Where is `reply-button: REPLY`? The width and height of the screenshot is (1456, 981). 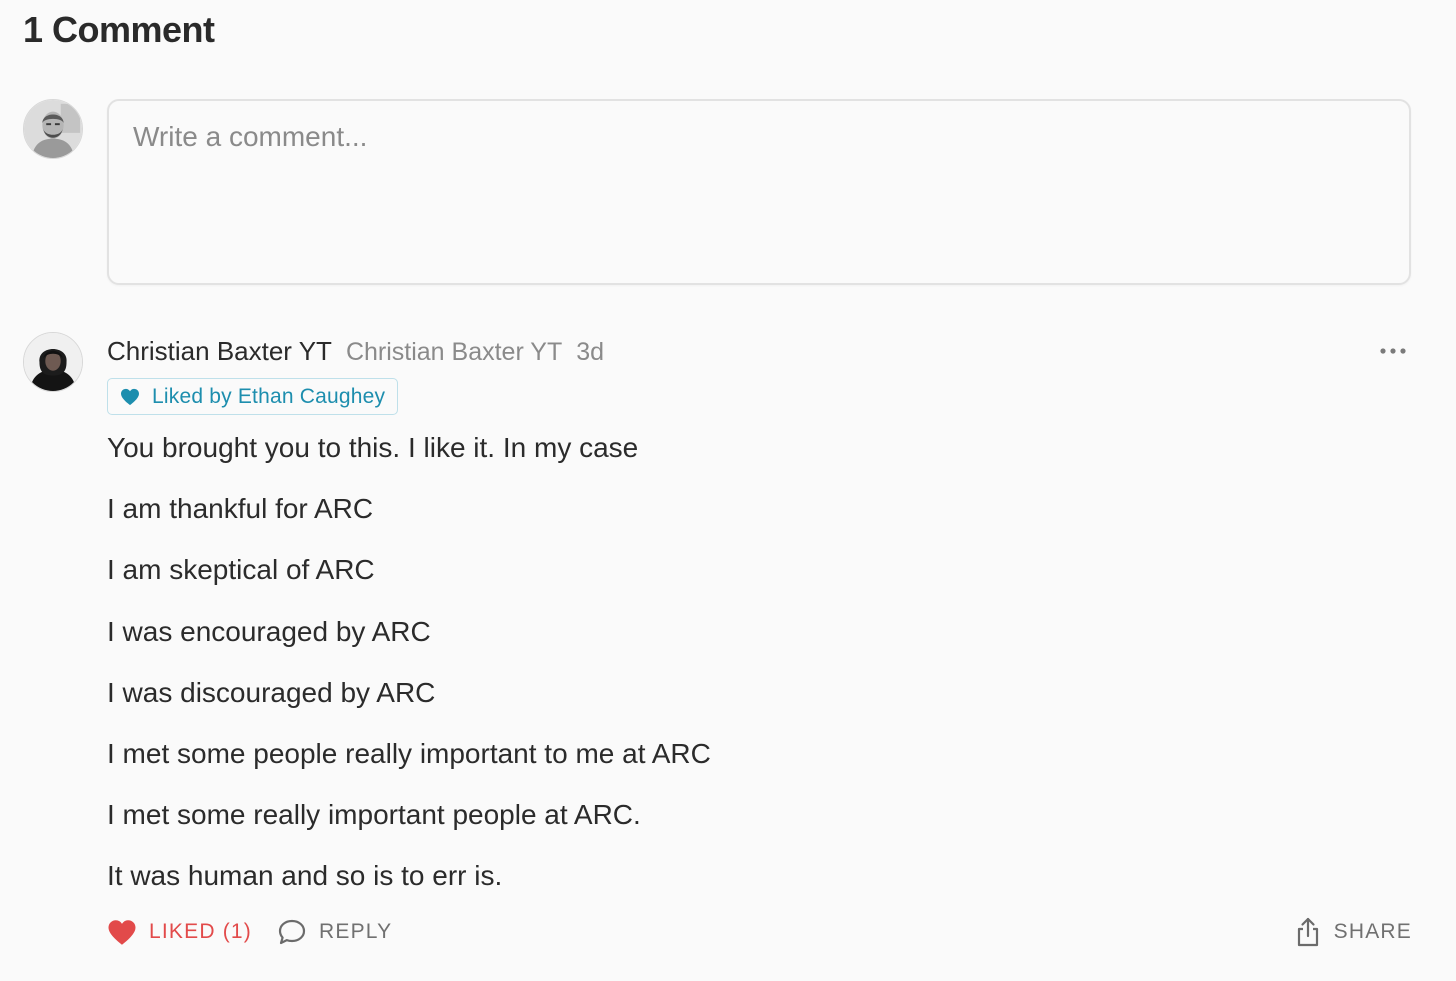 reply-button: REPLY is located at coordinates (334, 932).